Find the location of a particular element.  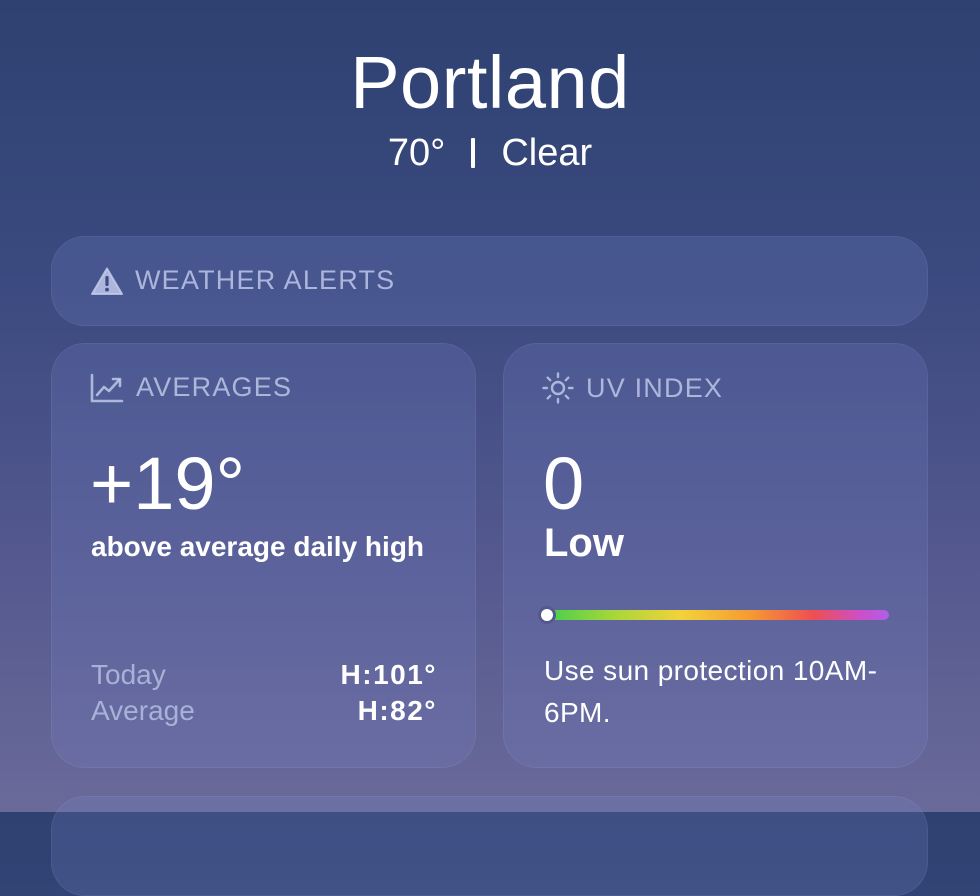

averages-row-average: Average H:82° is located at coordinates (264, 711).